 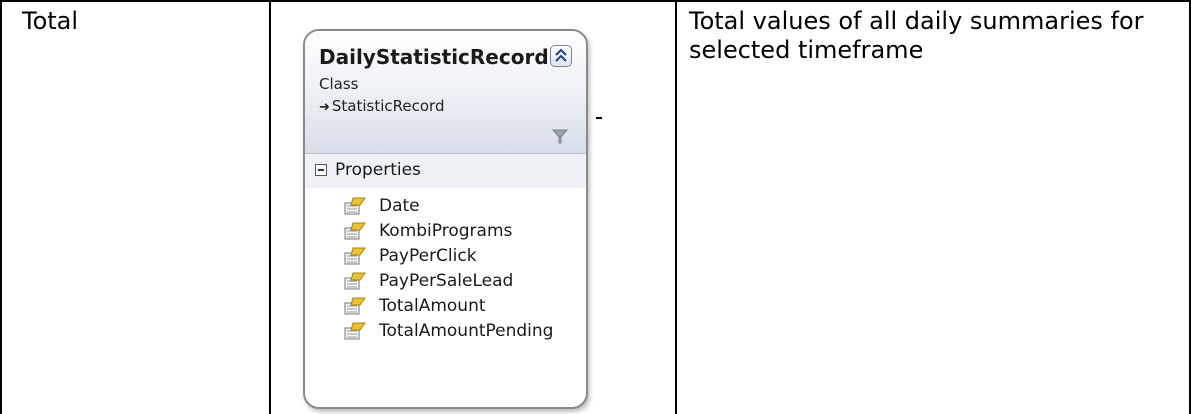 I want to click on property-label: PayPerSaleLead, so click(x=446, y=280).